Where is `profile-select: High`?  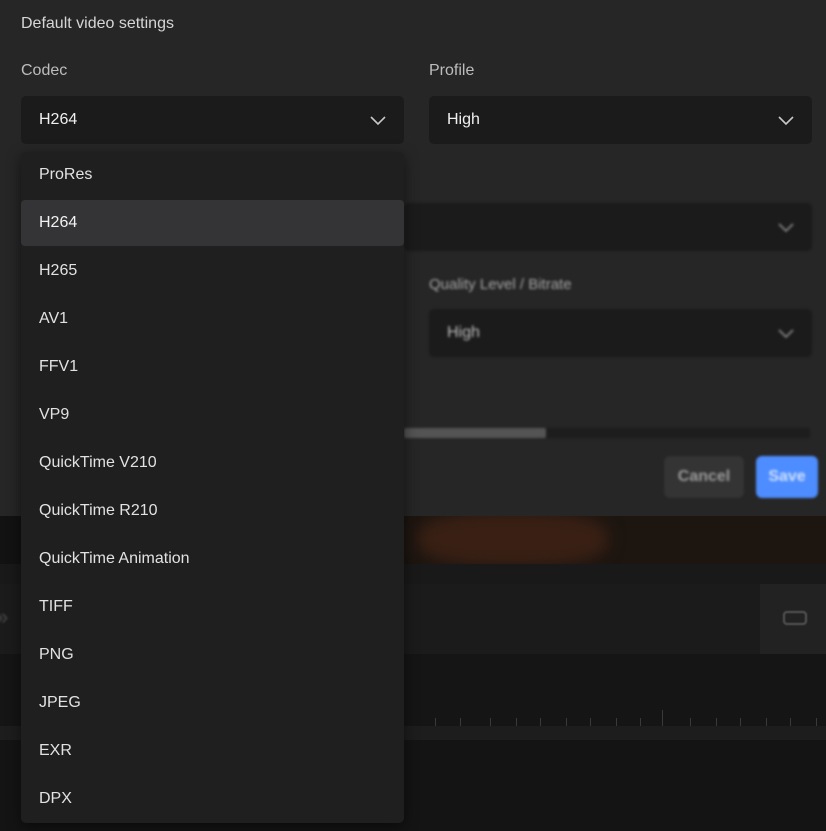 profile-select: High is located at coordinates (620, 120).